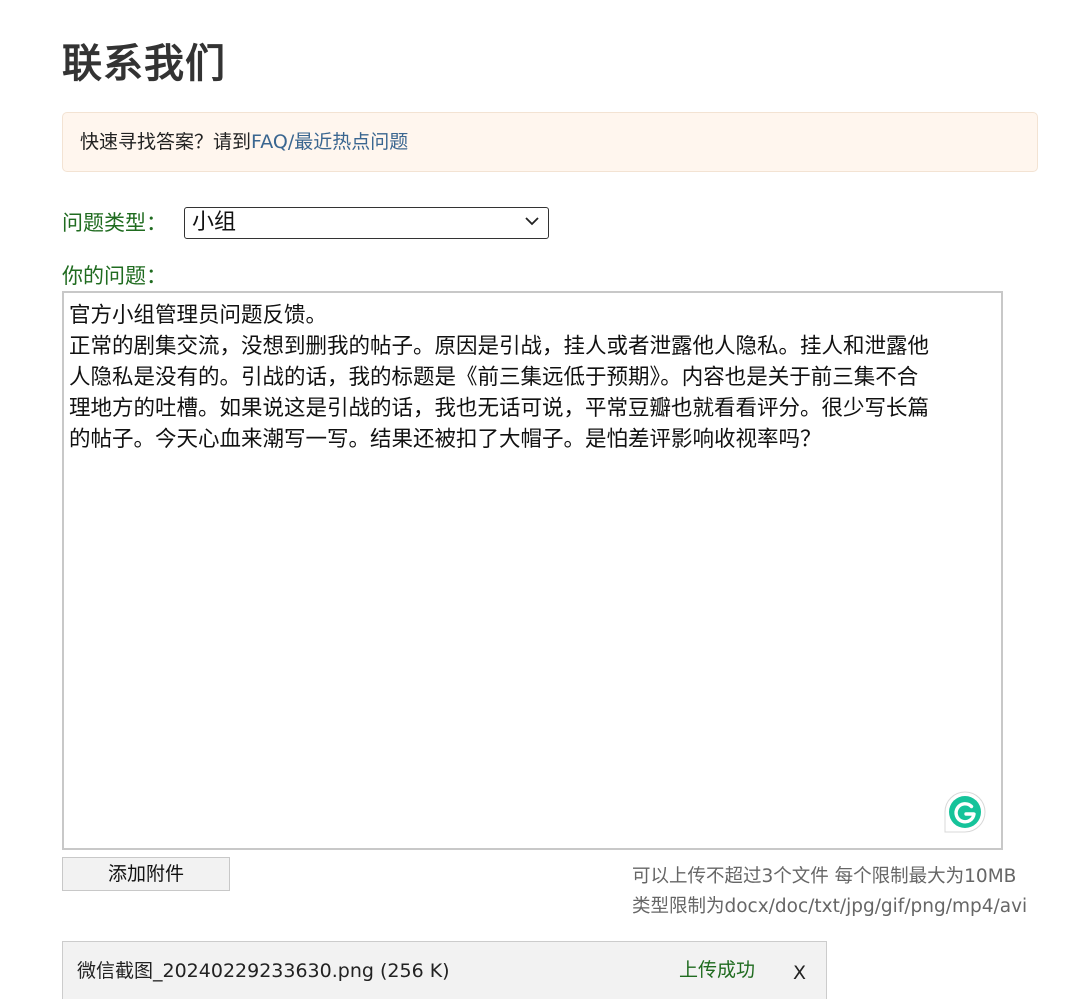 The height and width of the screenshot is (1005, 1080). What do you see at coordinates (114, 276) in the screenshot?
I see `question-label: 你的问题：` at bounding box center [114, 276].